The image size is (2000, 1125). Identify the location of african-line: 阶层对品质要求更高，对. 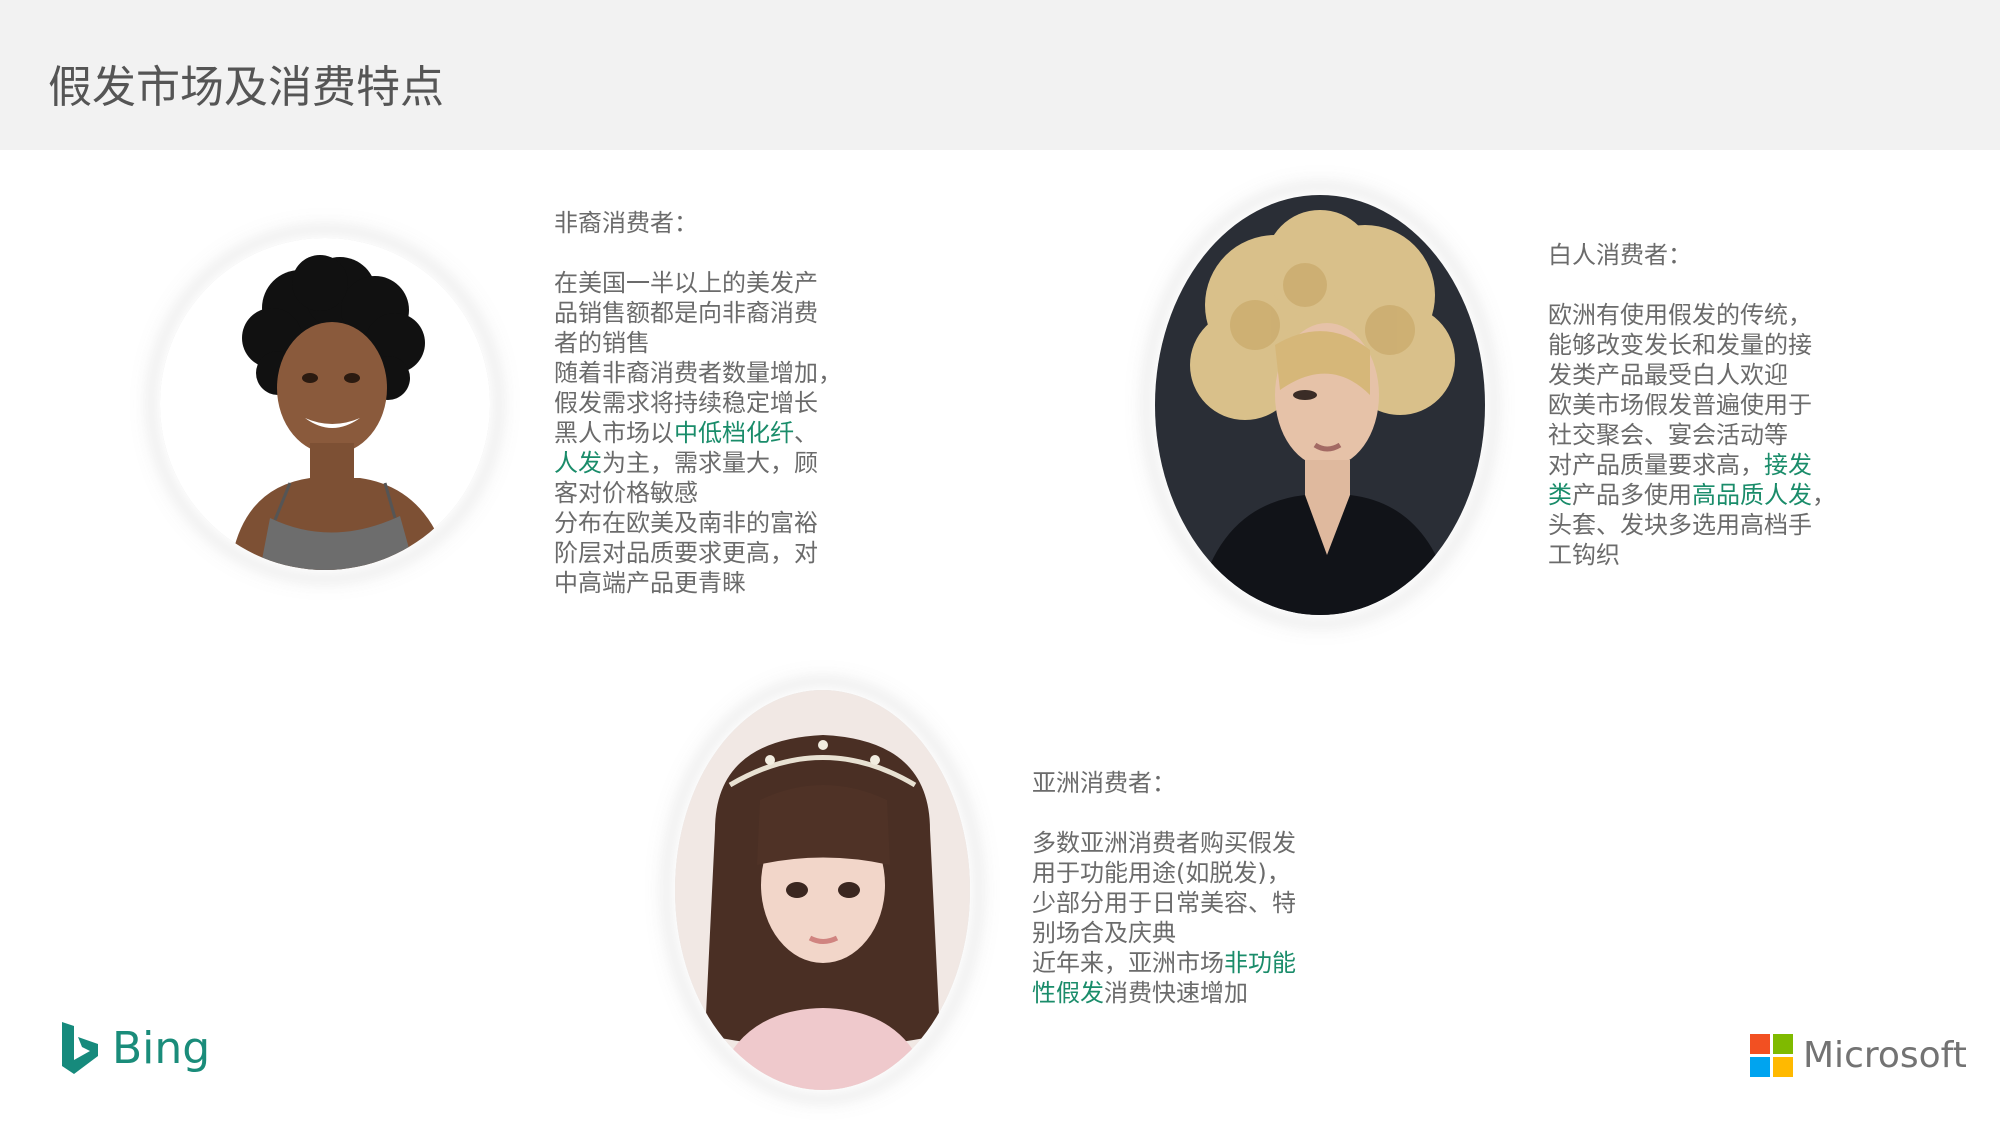
(698, 553).